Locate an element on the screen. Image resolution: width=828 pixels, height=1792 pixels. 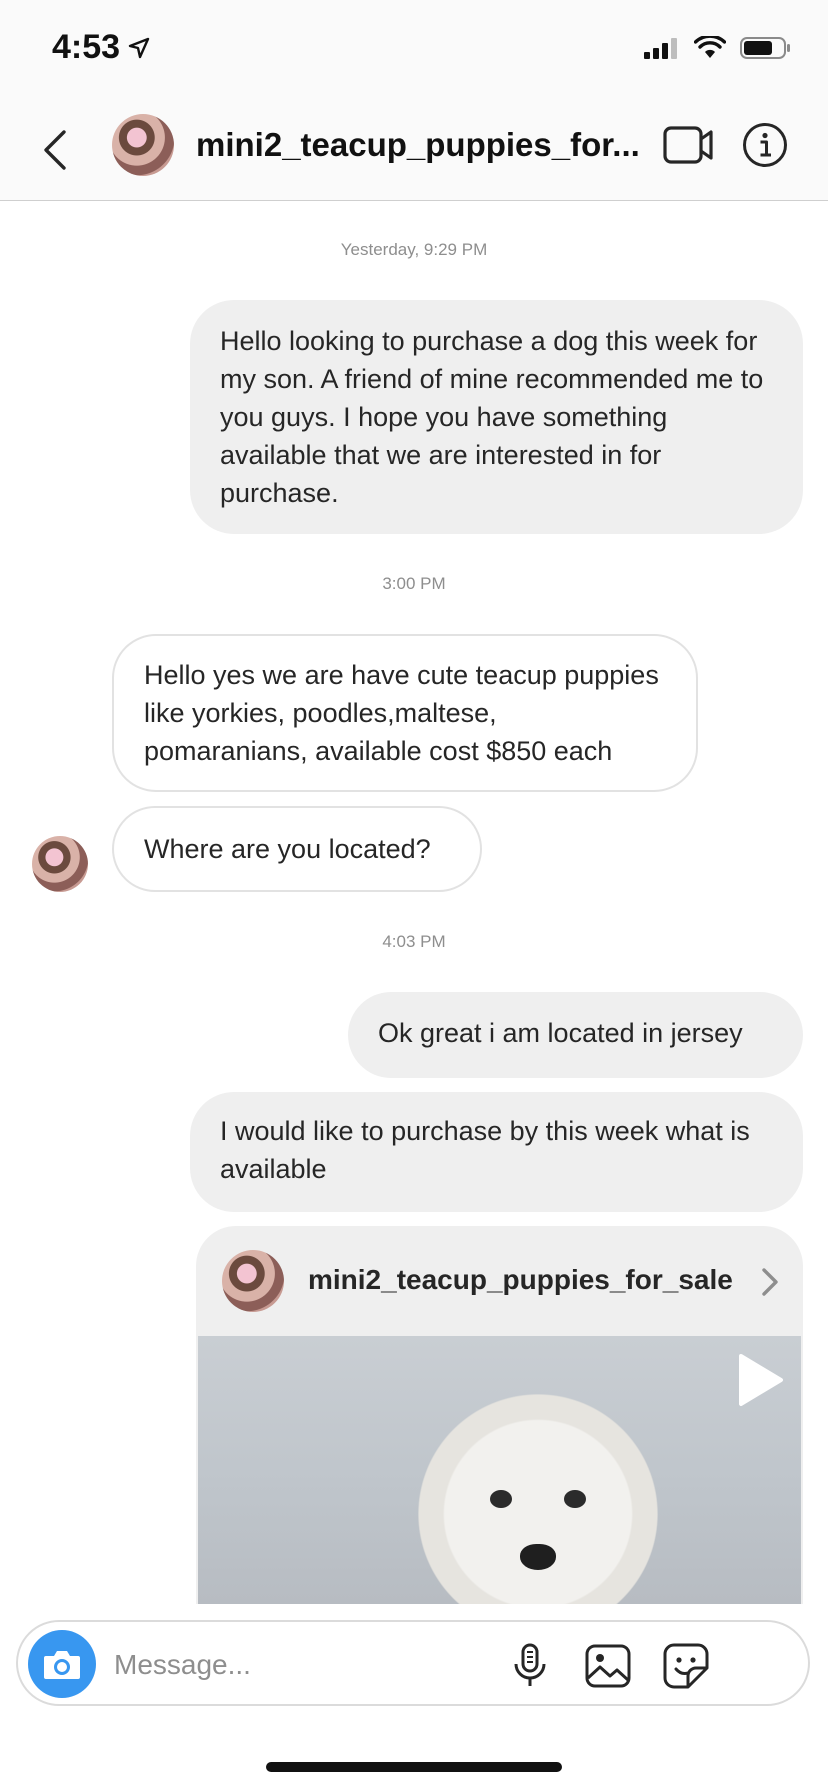
info-icon is located at coordinates (765, 145).